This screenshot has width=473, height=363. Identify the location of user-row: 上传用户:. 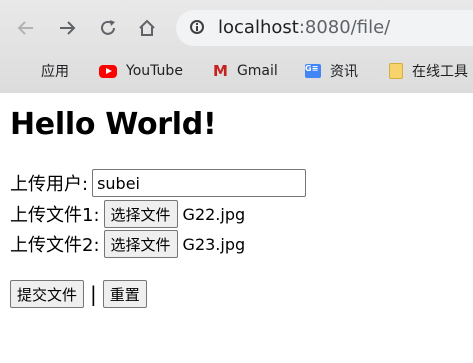
(158, 183).